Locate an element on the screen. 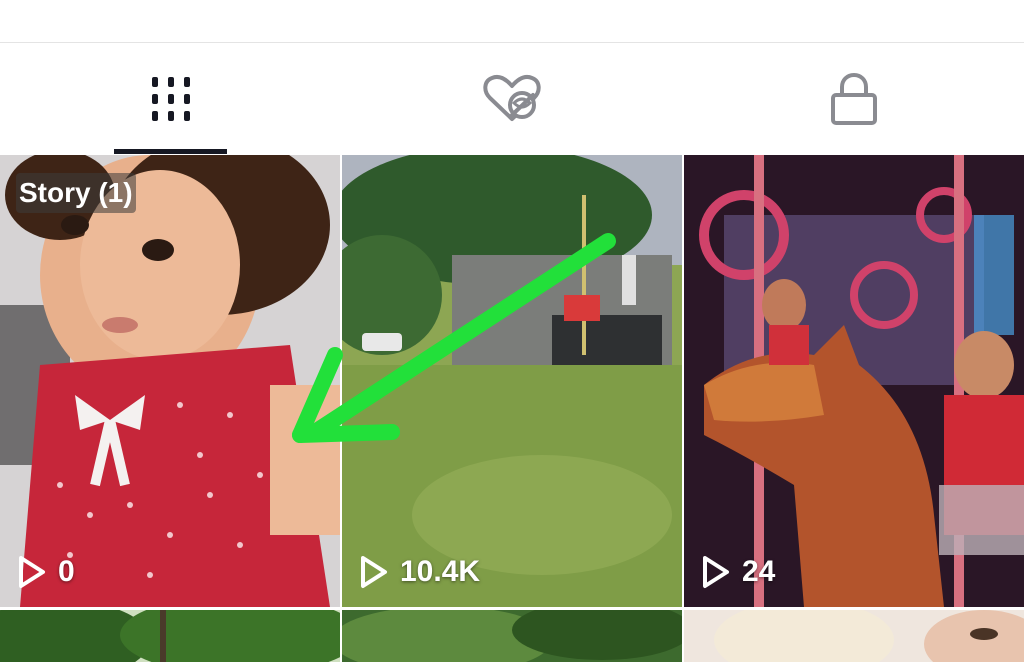 This screenshot has width=1024, height=662. lock-icon is located at coordinates (853, 98).